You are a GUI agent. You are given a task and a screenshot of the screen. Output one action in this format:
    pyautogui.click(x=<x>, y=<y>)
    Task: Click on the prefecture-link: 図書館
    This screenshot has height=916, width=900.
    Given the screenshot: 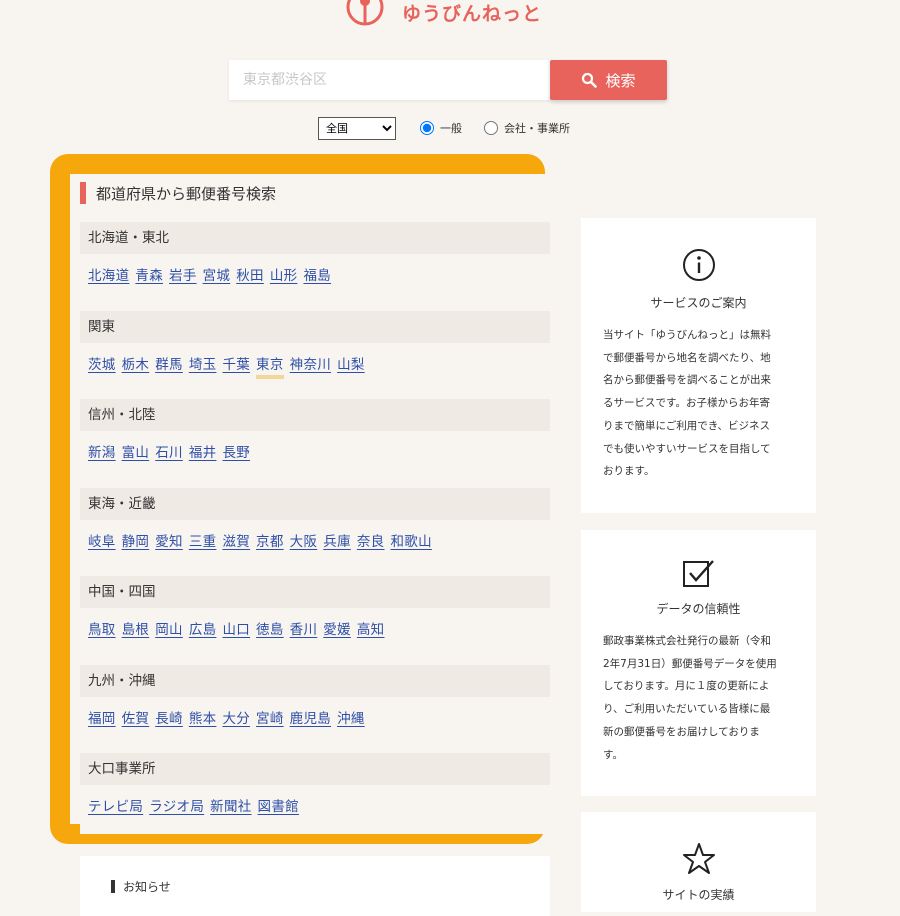 What is the action you would take?
    pyautogui.click(x=278, y=805)
    